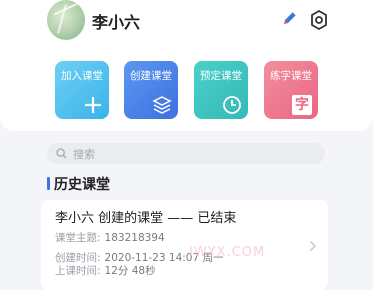  Describe the element at coordinates (84, 154) in the screenshot. I see `search-placeholder: 搜索` at that location.